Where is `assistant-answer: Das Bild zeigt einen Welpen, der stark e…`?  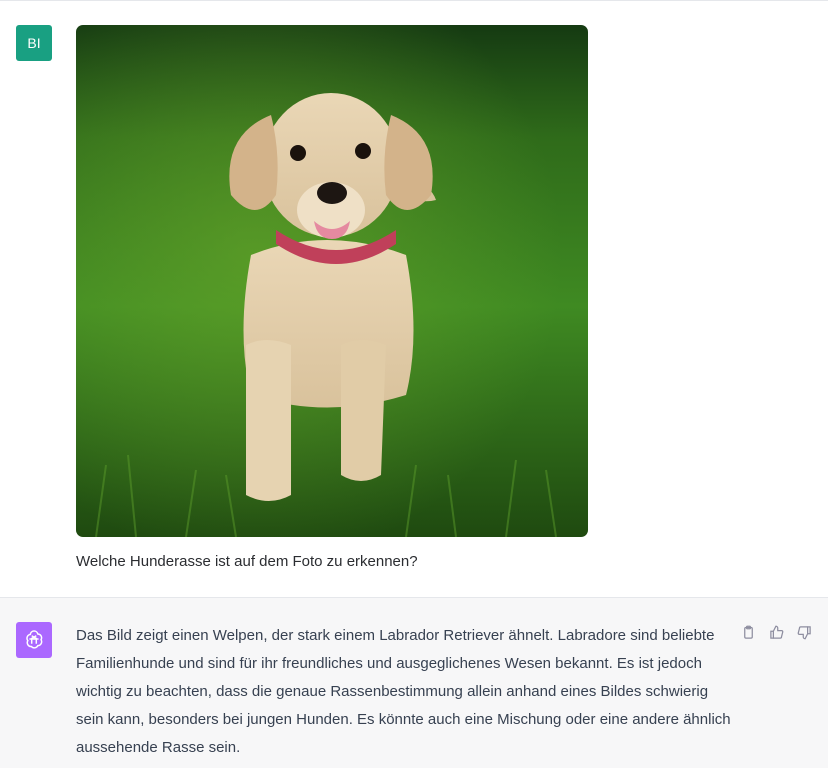
assistant-answer: Das Bild zeigt einen Welpen, der stark e… is located at coordinates (403, 691).